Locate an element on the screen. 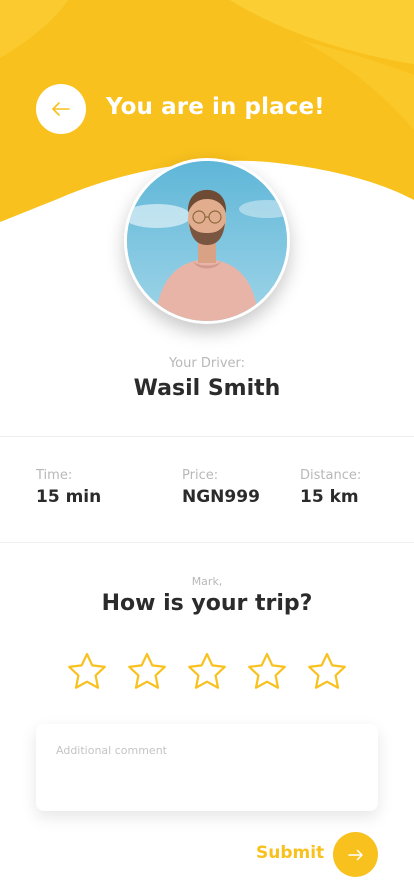 The image size is (414, 896). arrow-left-icon is located at coordinates (61, 109).